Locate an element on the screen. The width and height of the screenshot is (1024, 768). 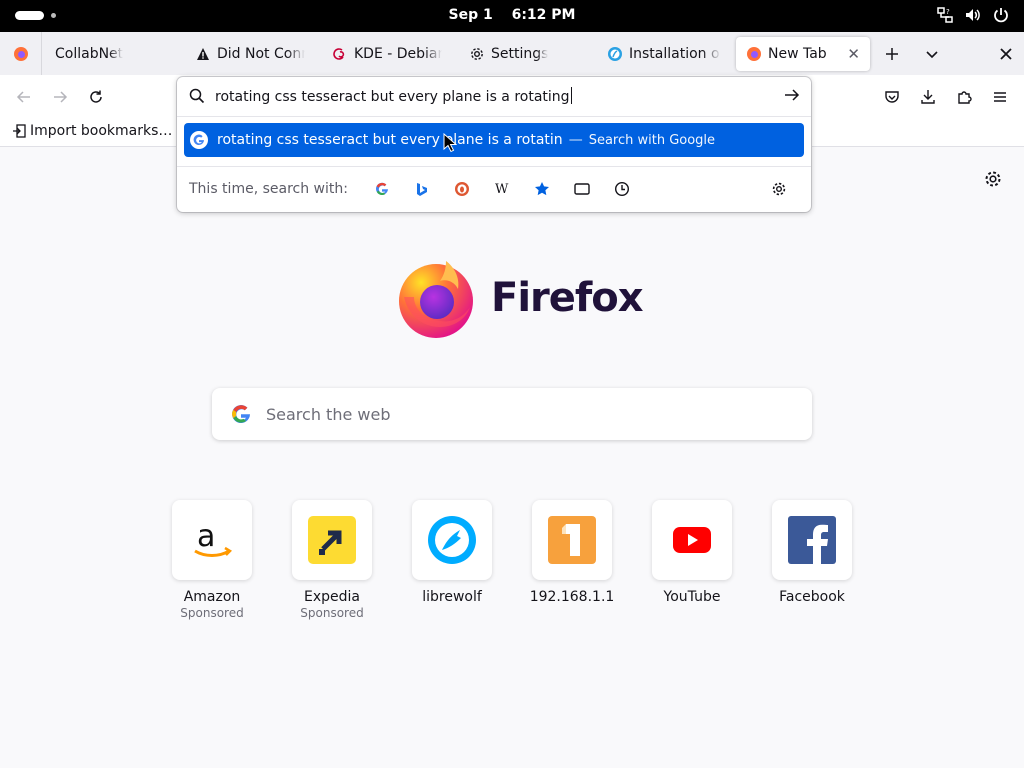
clock: Sep 1 6:12 PM is located at coordinates (512, 15).